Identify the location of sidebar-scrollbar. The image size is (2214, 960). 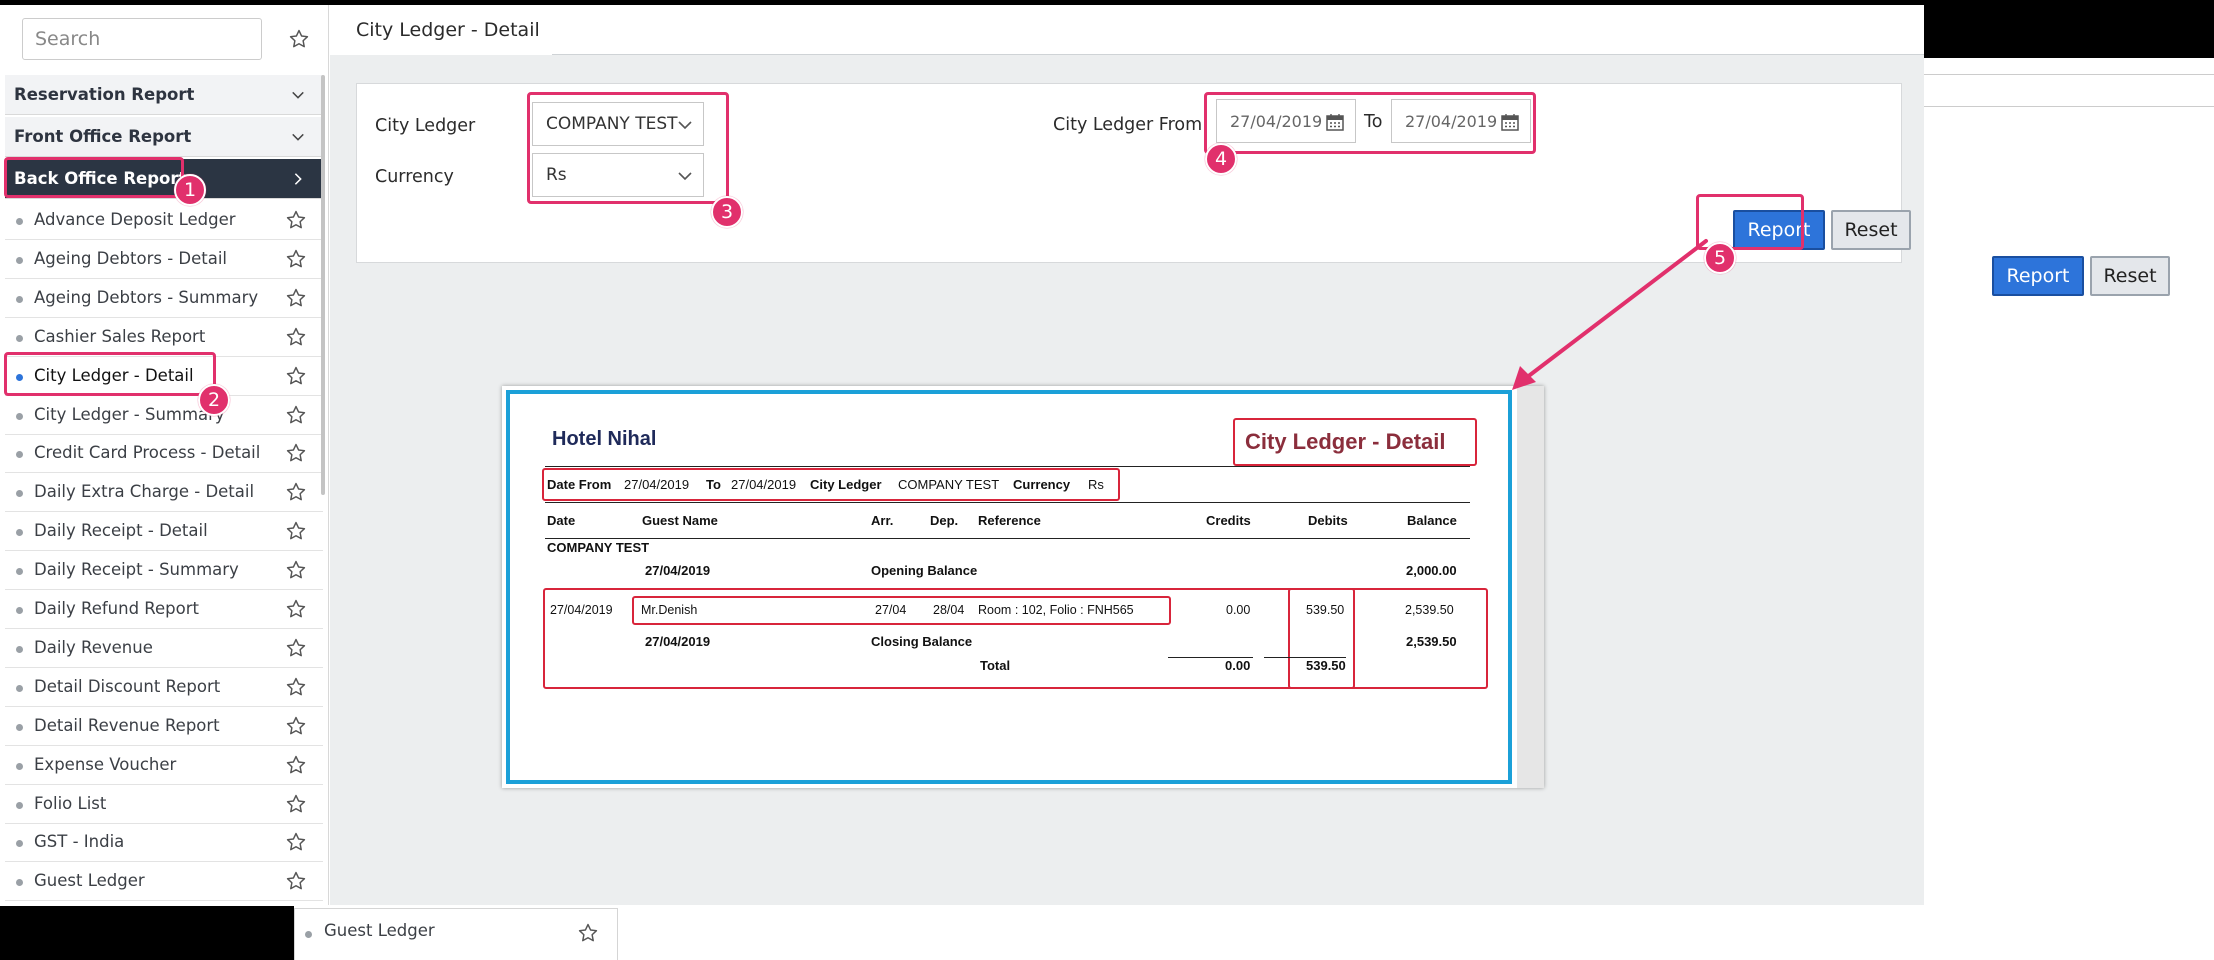
(323, 285).